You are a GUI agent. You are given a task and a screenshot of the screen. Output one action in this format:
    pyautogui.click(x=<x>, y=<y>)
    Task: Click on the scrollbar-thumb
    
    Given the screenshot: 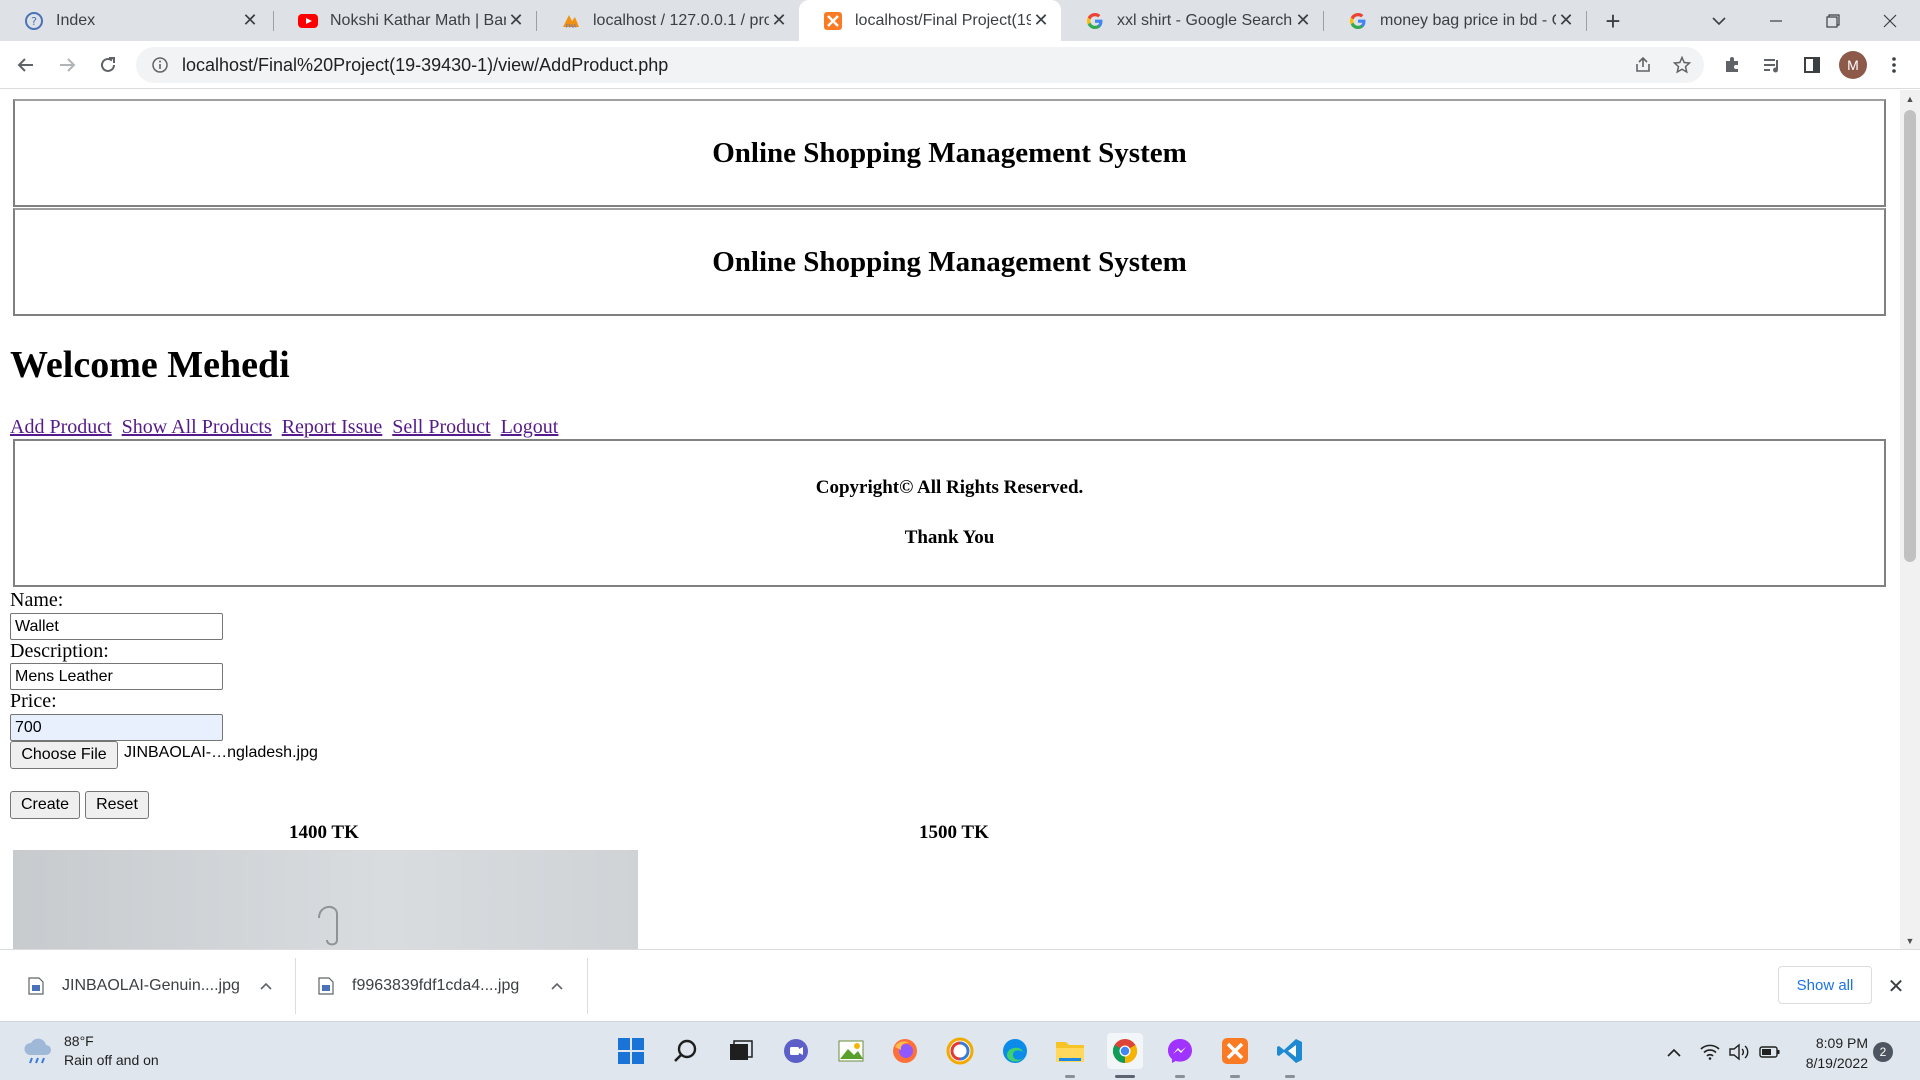 What is the action you would take?
    pyautogui.click(x=1910, y=336)
    